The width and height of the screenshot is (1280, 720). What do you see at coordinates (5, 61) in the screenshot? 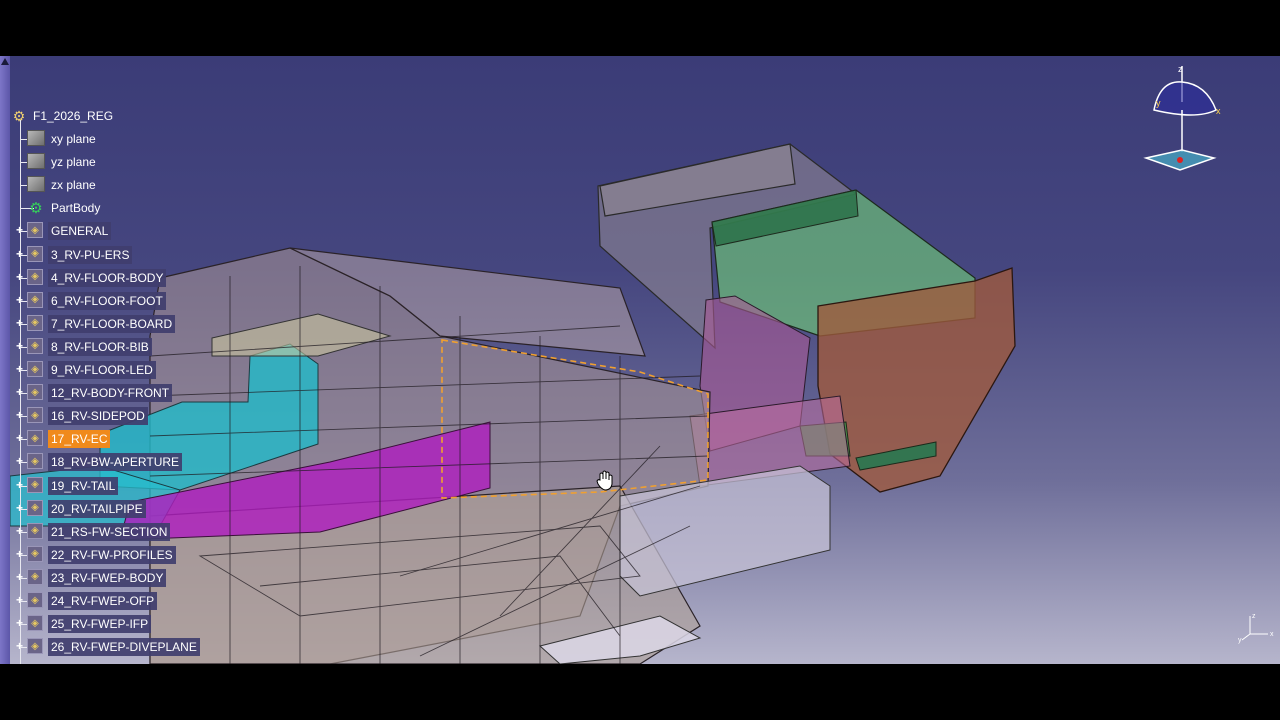
I see `scroll-up-arrow-icon` at bounding box center [5, 61].